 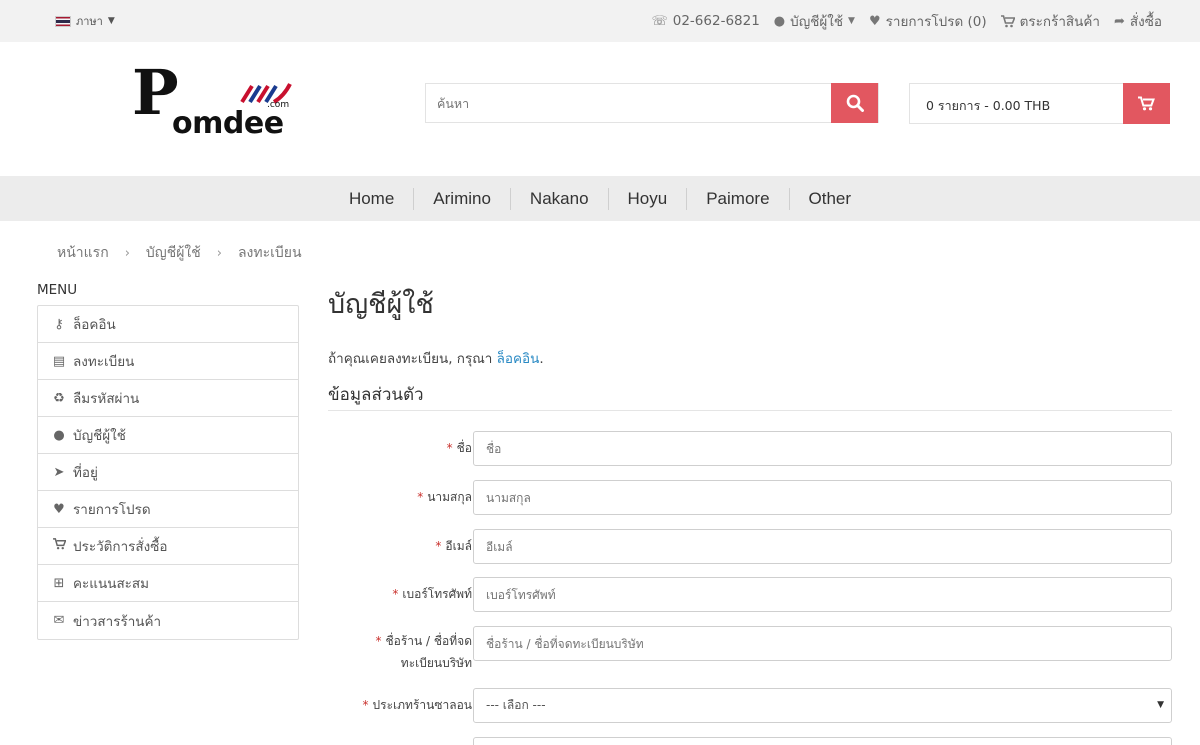 What do you see at coordinates (173, 253) in the screenshot?
I see `breadcrumb-account: บัญชีผู้ใช้` at bounding box center [173, 253].